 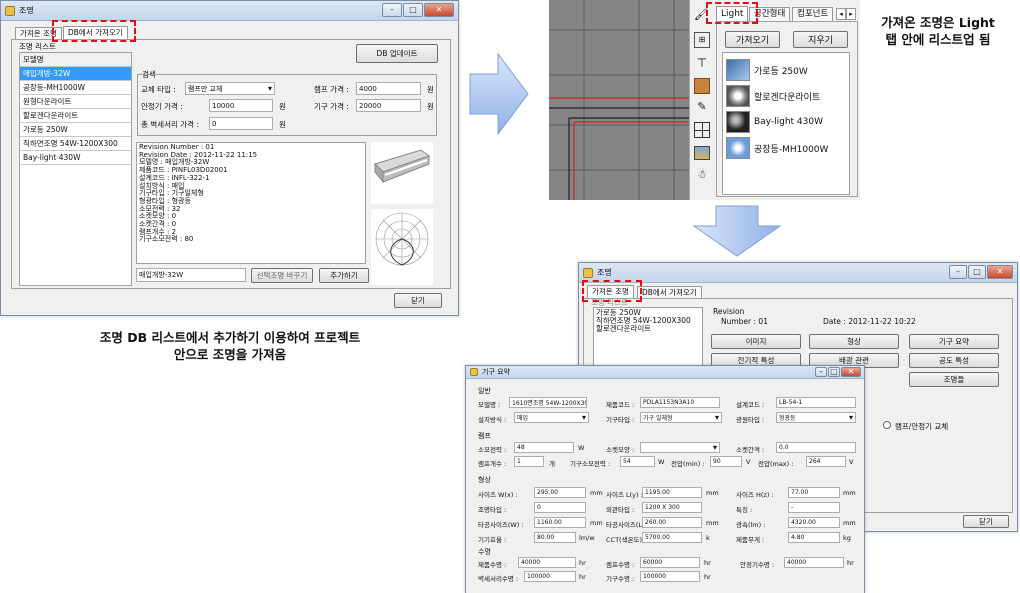 I want to click on lamp-price-input: 4000, so click(x=388, y=88).